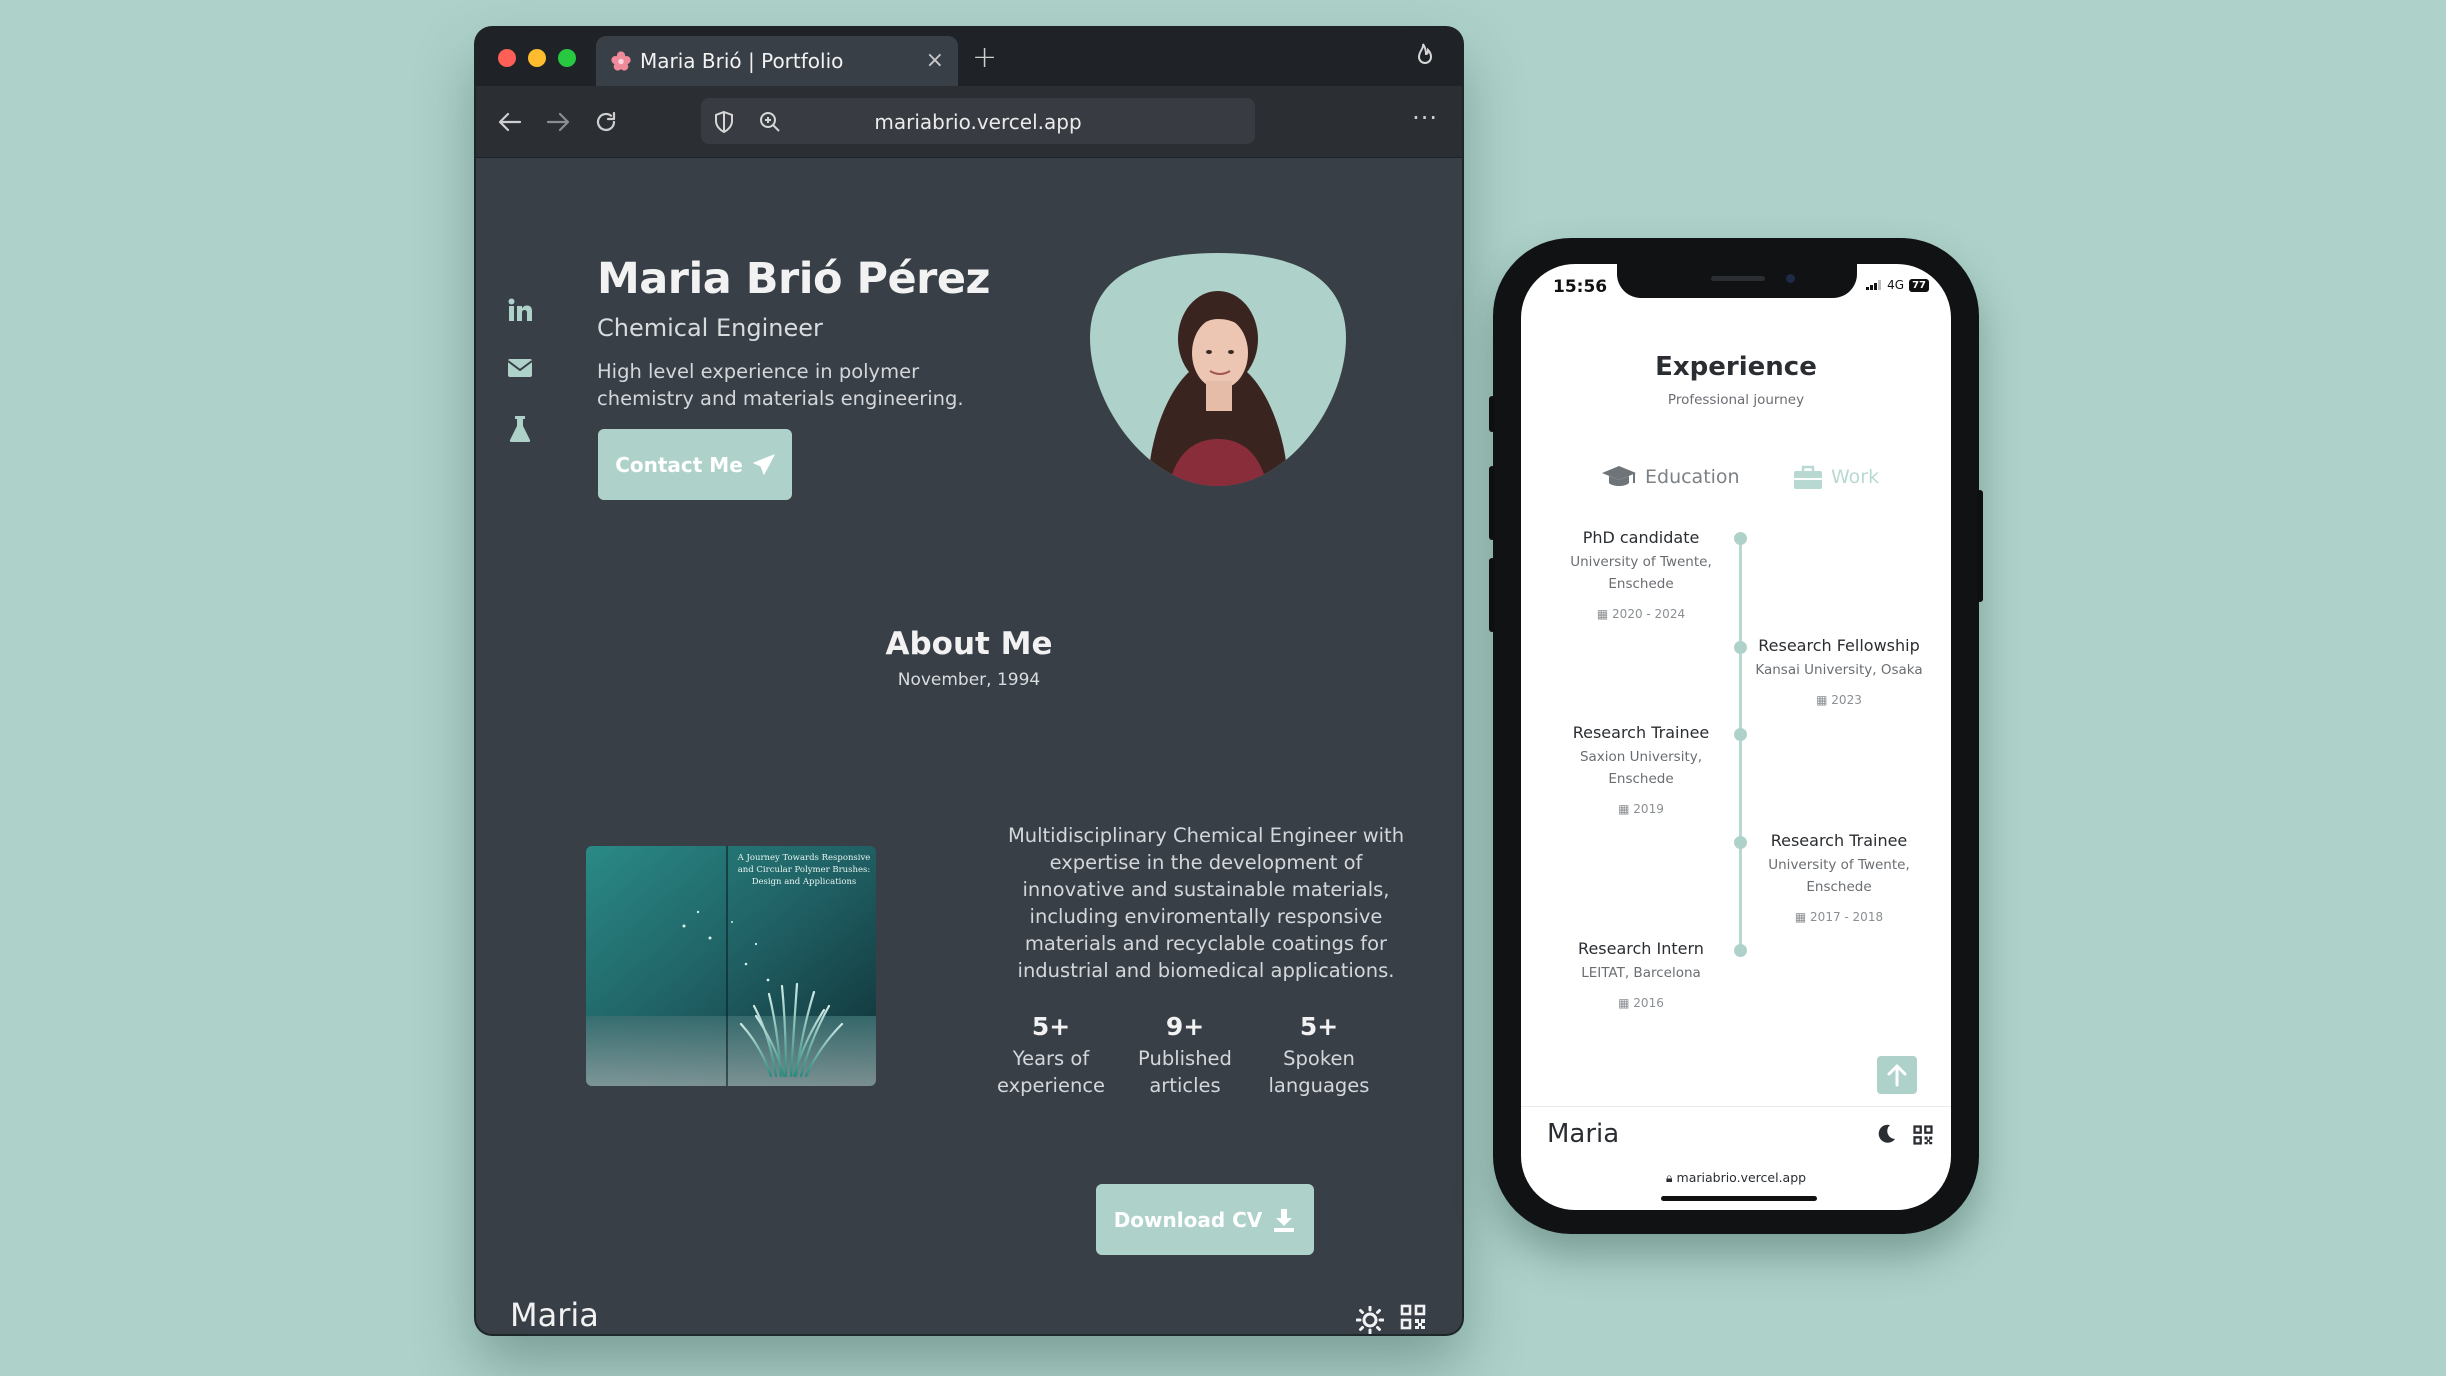  Describe the element at coordinates (1839, 700) in the screenshot. I see `event-date: ▦ 2023` at that location.